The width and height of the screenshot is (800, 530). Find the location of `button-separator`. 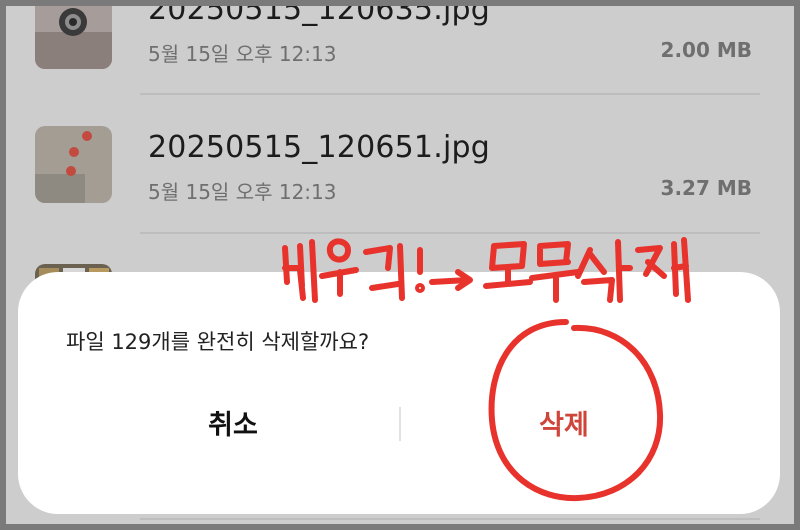

button-separator is located at coordinates (400, 424).